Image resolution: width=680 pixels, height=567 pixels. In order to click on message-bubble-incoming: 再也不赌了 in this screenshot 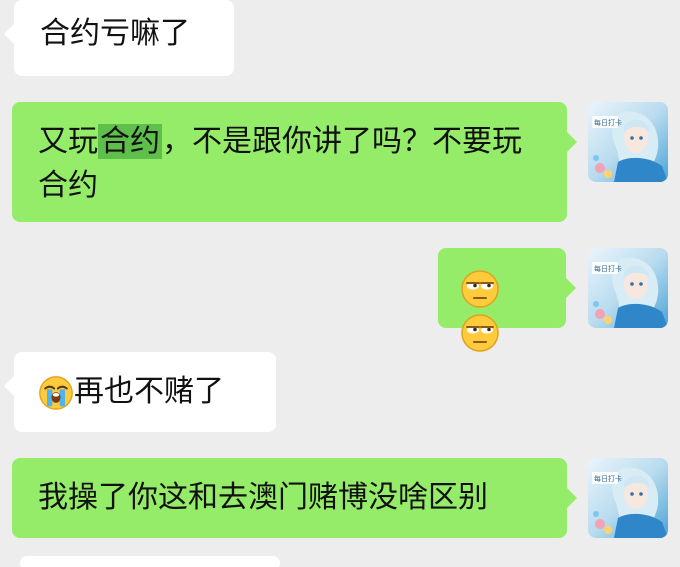, I will do `click(140, 392)`.